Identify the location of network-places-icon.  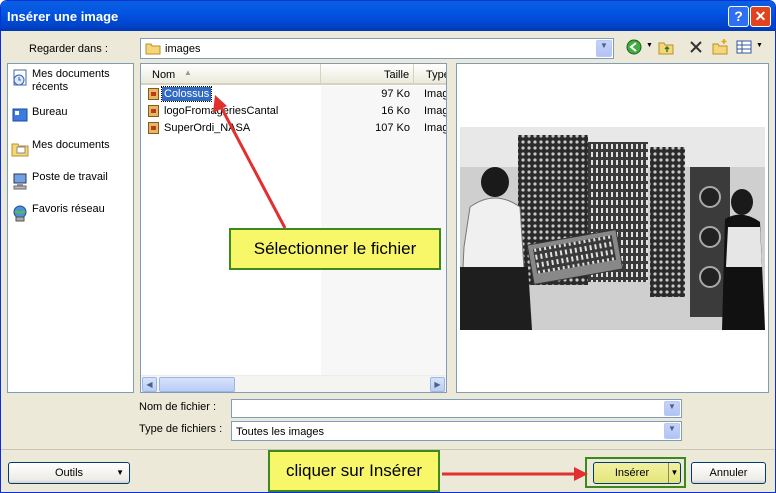
(20, 213).